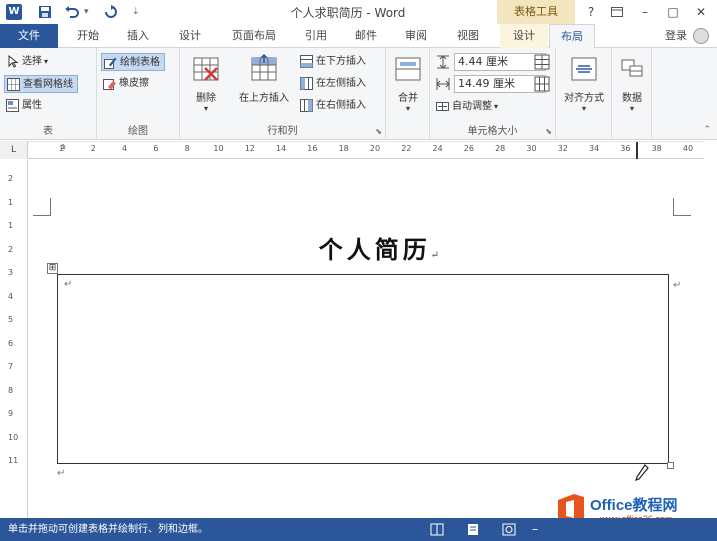 The width and height of the screenshot is (717, 541). What do you see at coordinates (645, 12) in the screenshot?
I see `minimize-button: –` at bounding box center [645, 12].